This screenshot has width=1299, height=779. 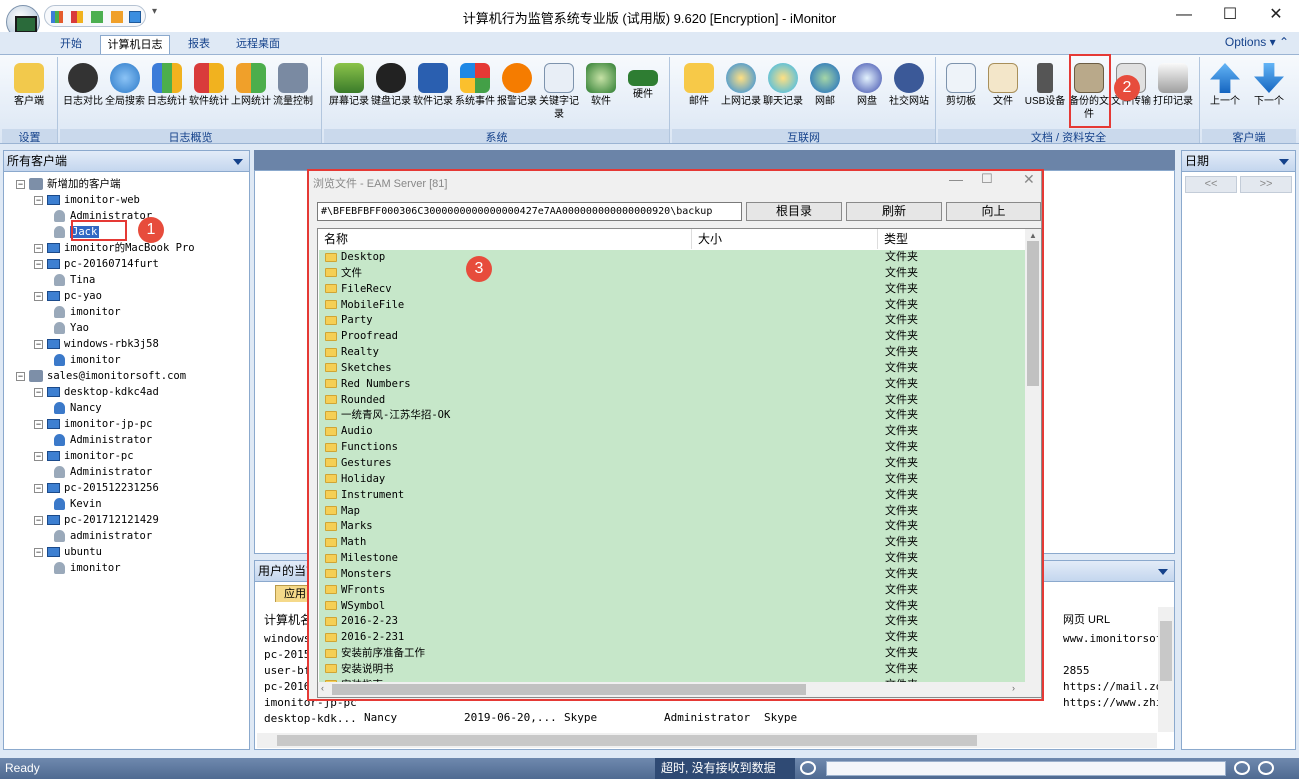 What do you see at coordinates (1112, 687) in the screenshot?
I see `list-item: https://mail.zo` at bounding box center [1112, 687].